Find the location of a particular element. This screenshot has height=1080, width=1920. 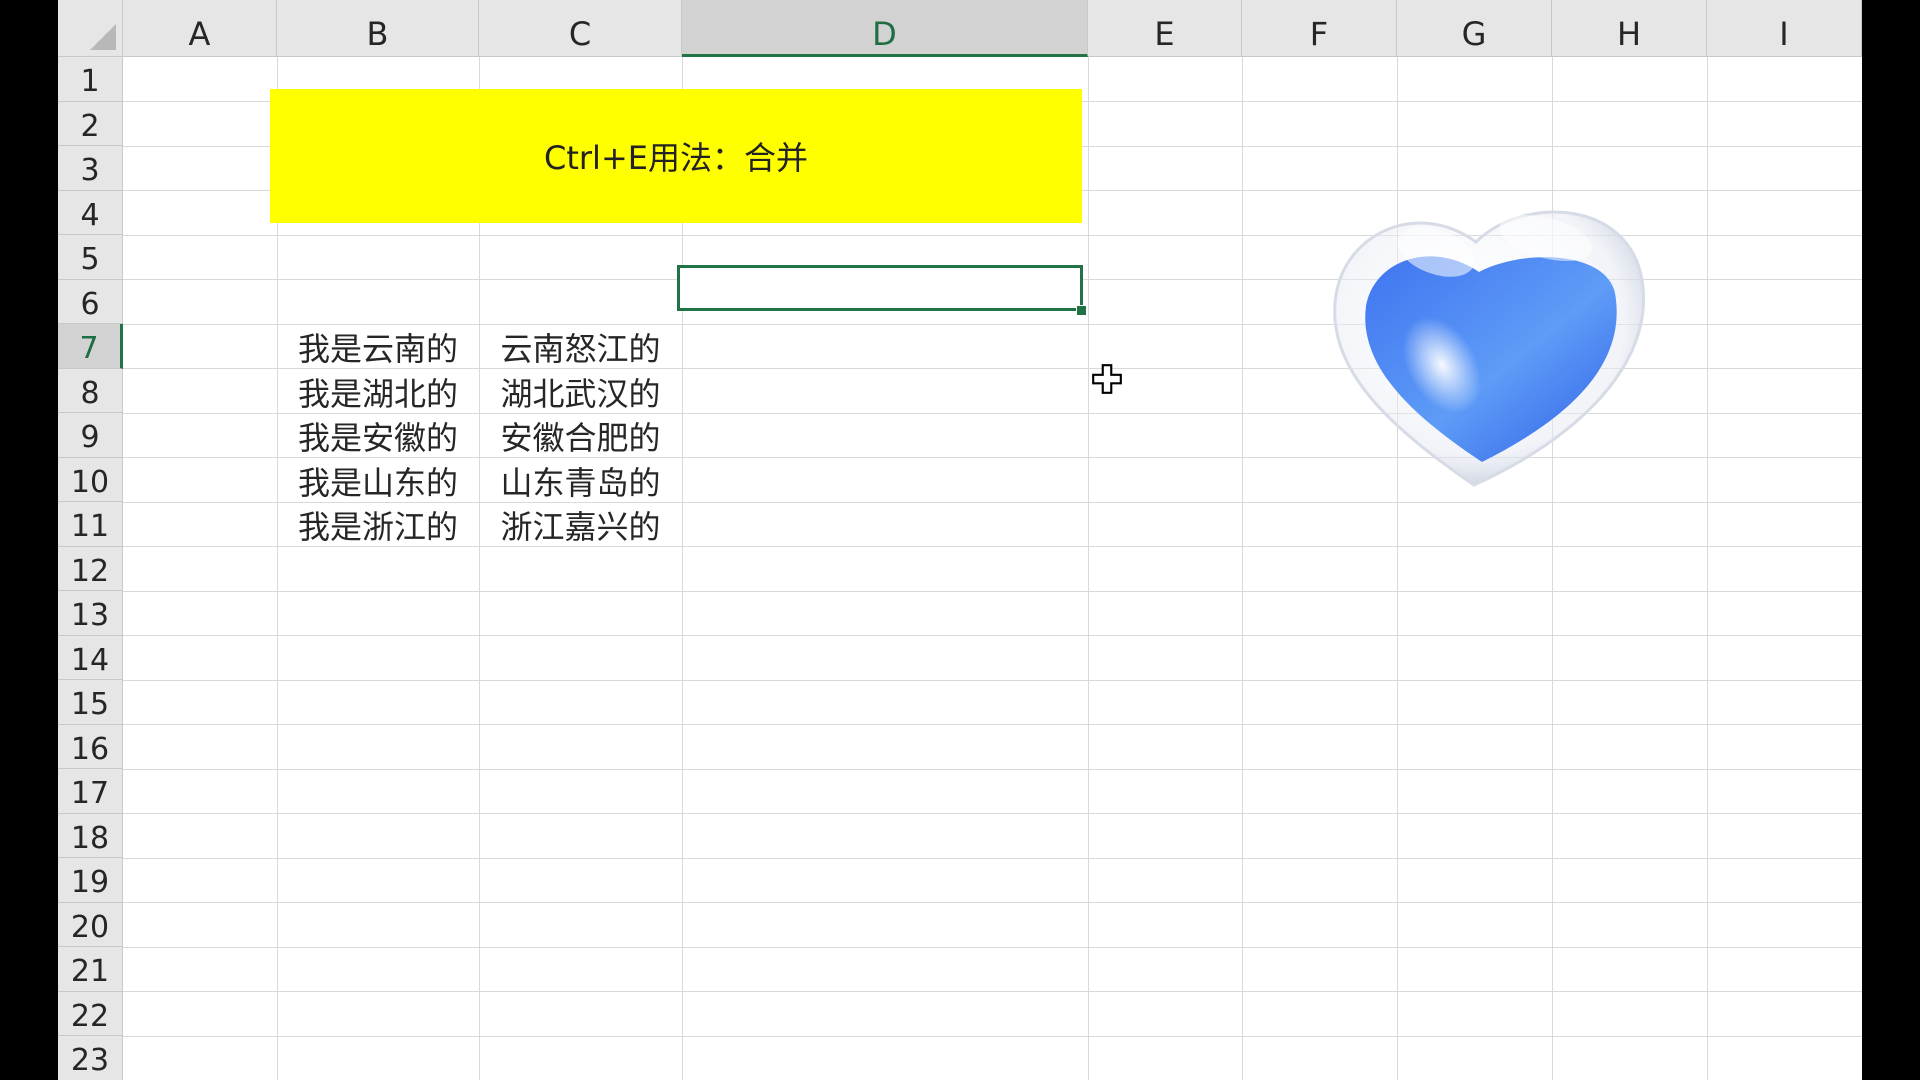

cell-c7: 云南怒江的 is located at coordinates (580, 346).